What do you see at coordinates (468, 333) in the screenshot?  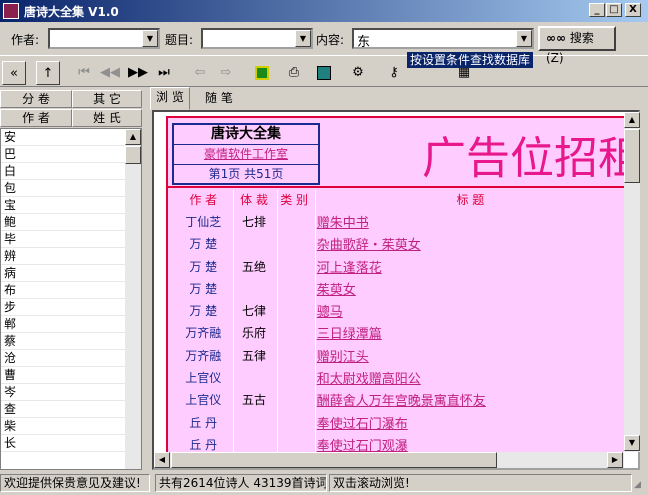 I see `poem-title-link: 三日绿潭篇` at bounding box center [468, 333].